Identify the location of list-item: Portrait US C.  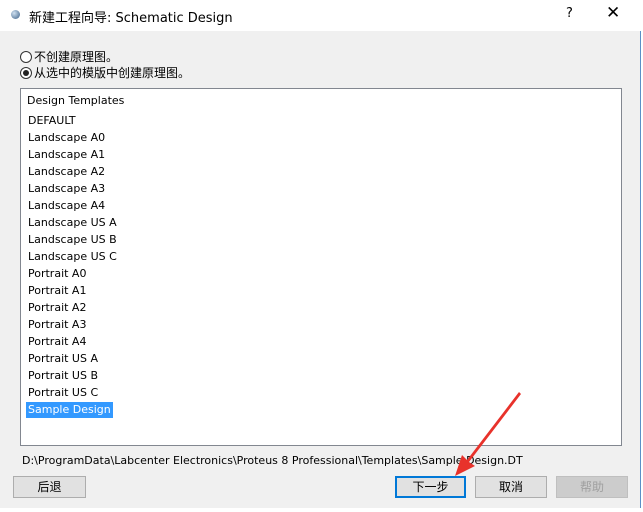
(63, 393).